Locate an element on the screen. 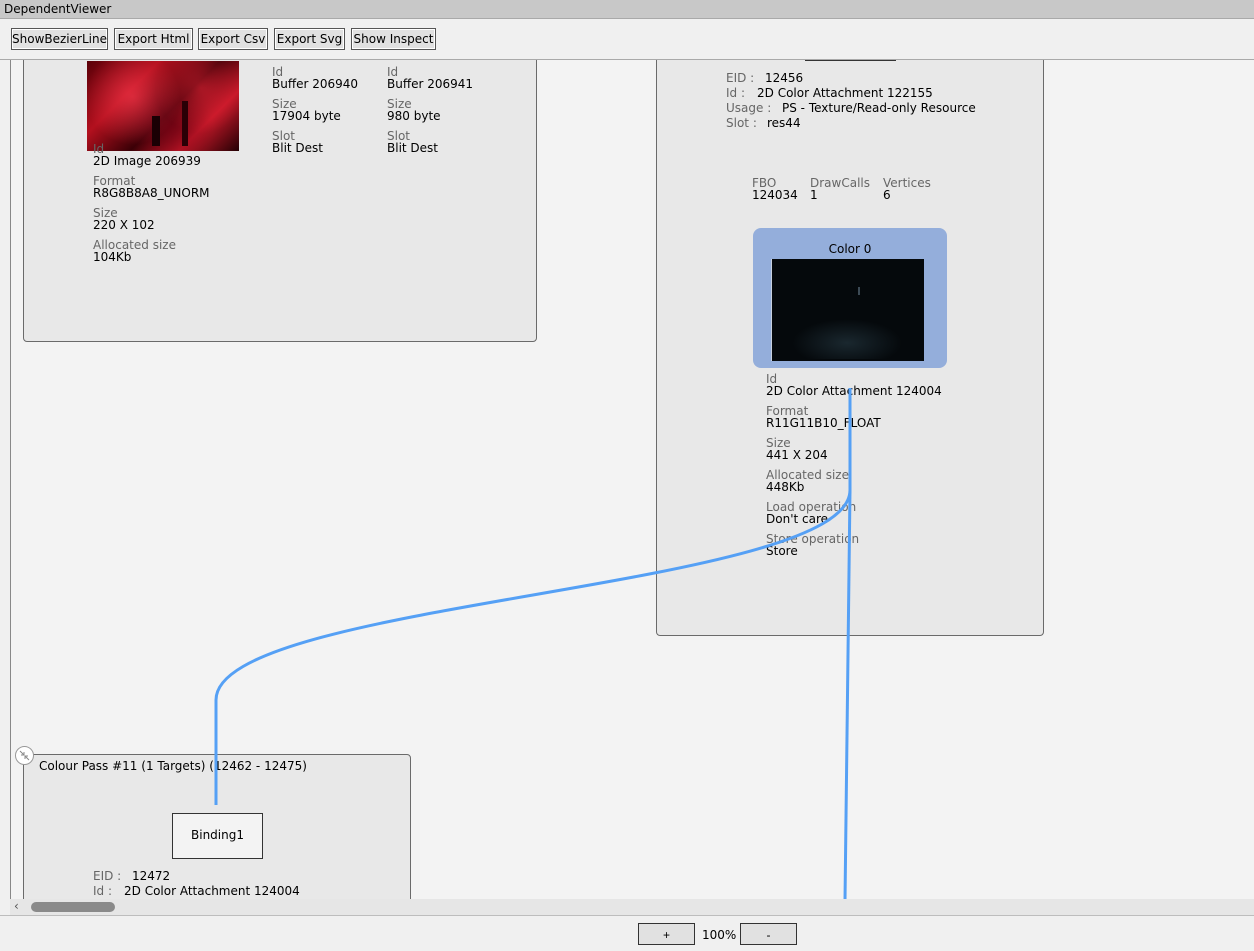 Image resolution: width=1254 pixels, height=951 pixels. zoom-in-button: + is located at coordinates (666, 934).